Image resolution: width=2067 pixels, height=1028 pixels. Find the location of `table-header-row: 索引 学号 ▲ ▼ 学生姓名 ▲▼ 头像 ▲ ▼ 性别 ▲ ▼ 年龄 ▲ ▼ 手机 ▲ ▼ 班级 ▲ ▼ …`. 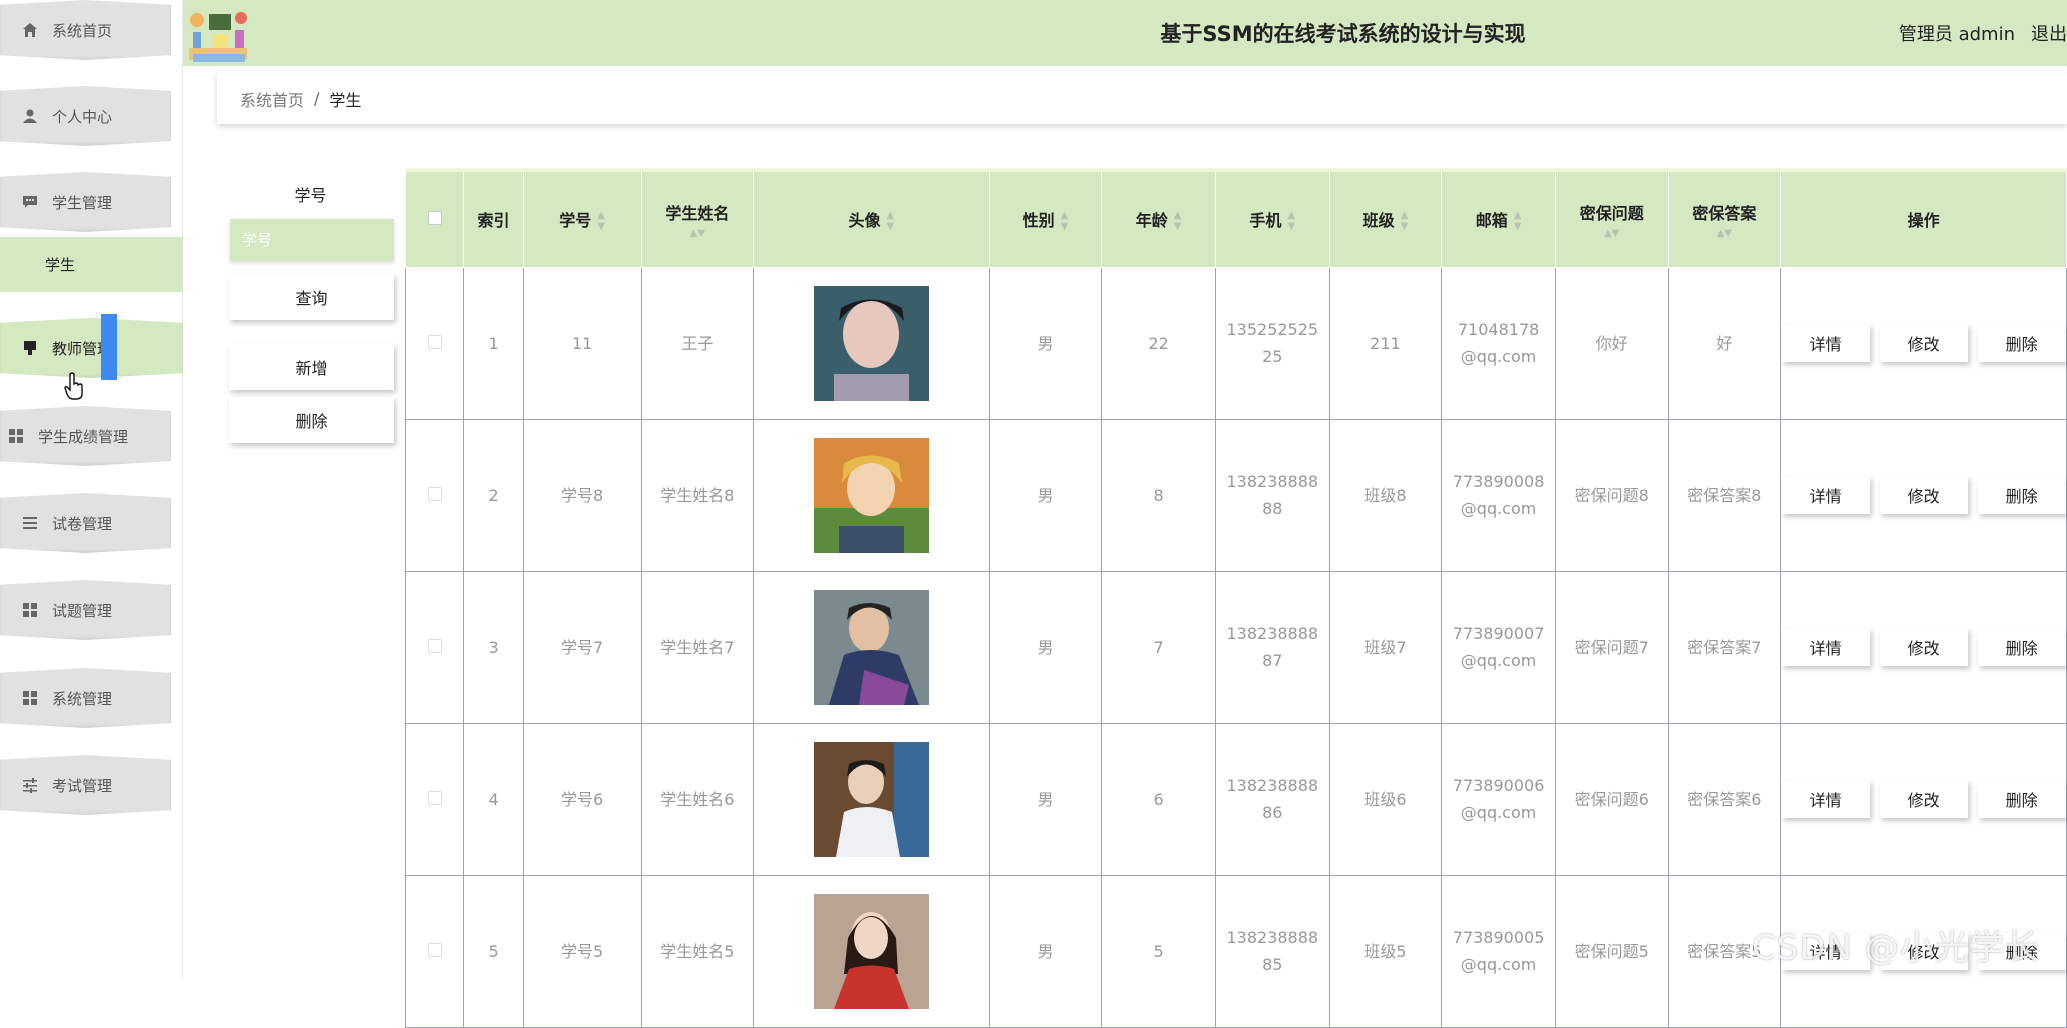

table-header-row: 索引 学号 ▲ ▼ 学生姓名 ▲▼ 头像 ▲ ▼ 性别 ▲ ▼ 年龄 ▲ ▼ 手机 ▲ ▼ 班级 ▲ ▼ … is located at coordinates (1235, 218).